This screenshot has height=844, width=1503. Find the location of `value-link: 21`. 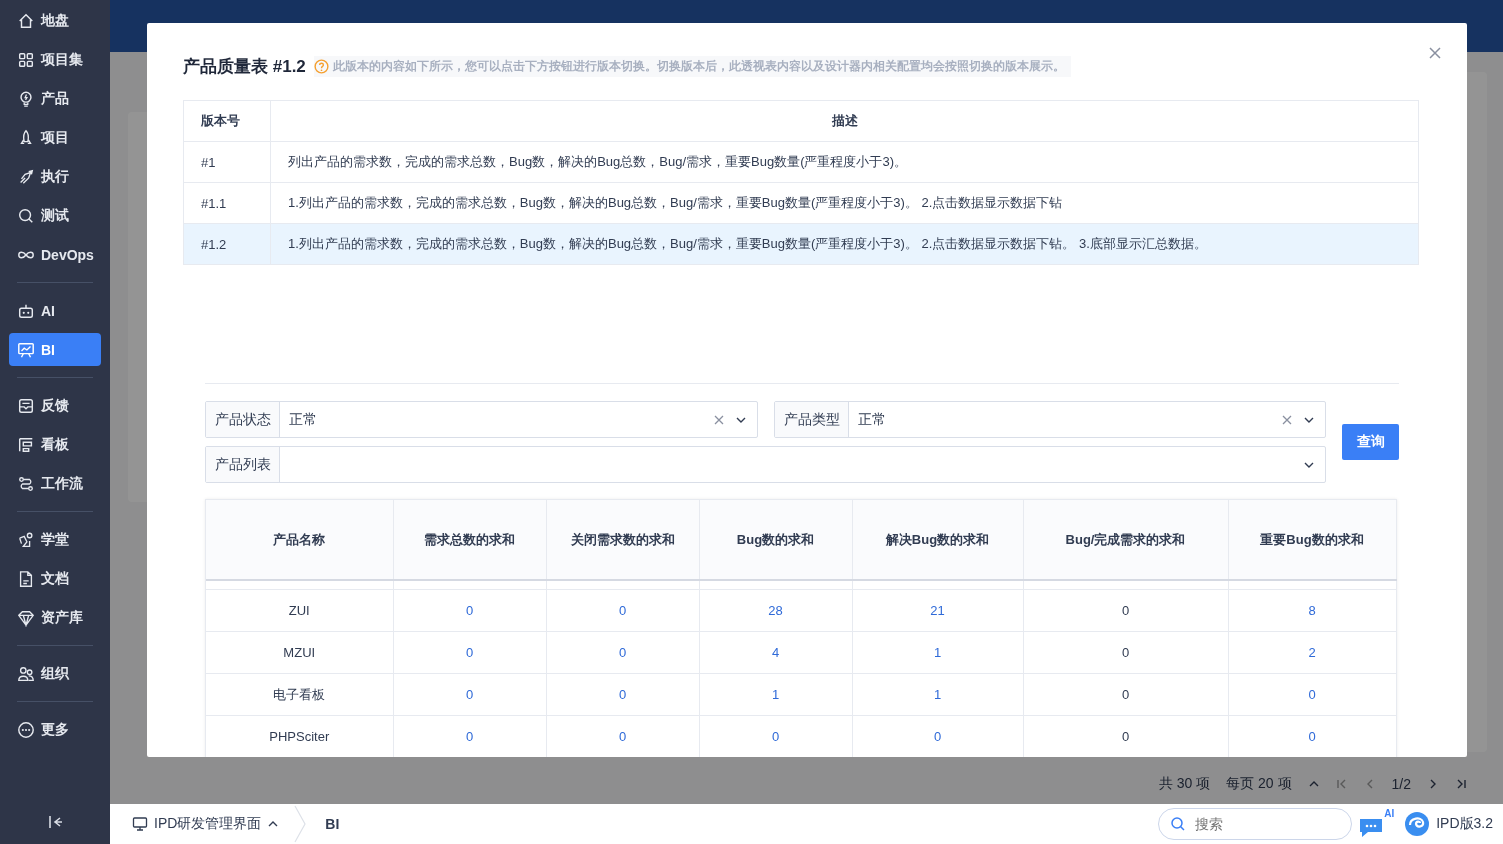

value-link: 21 is located at coordinates (937, 610).